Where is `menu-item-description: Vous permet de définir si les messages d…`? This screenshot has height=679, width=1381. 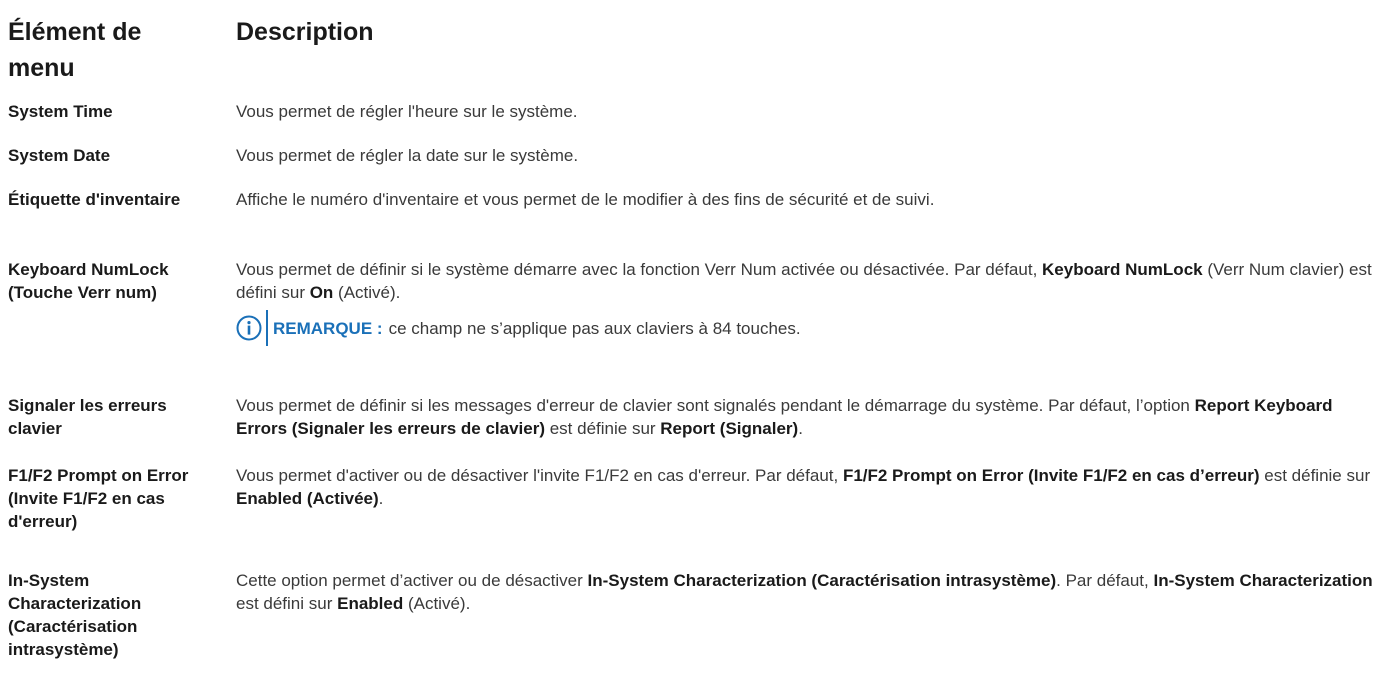
menu-item-description: Vous permet de définir si les messages d… is located at coordinates (784, 417).